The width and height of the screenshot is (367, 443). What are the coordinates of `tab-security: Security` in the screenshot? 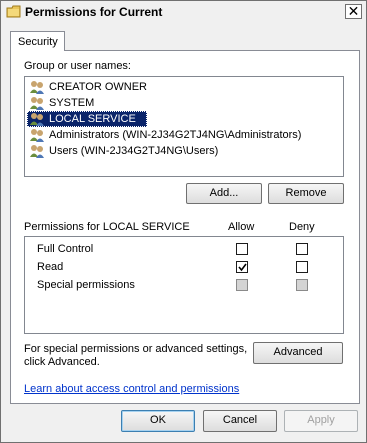 It's located at (37, 41).